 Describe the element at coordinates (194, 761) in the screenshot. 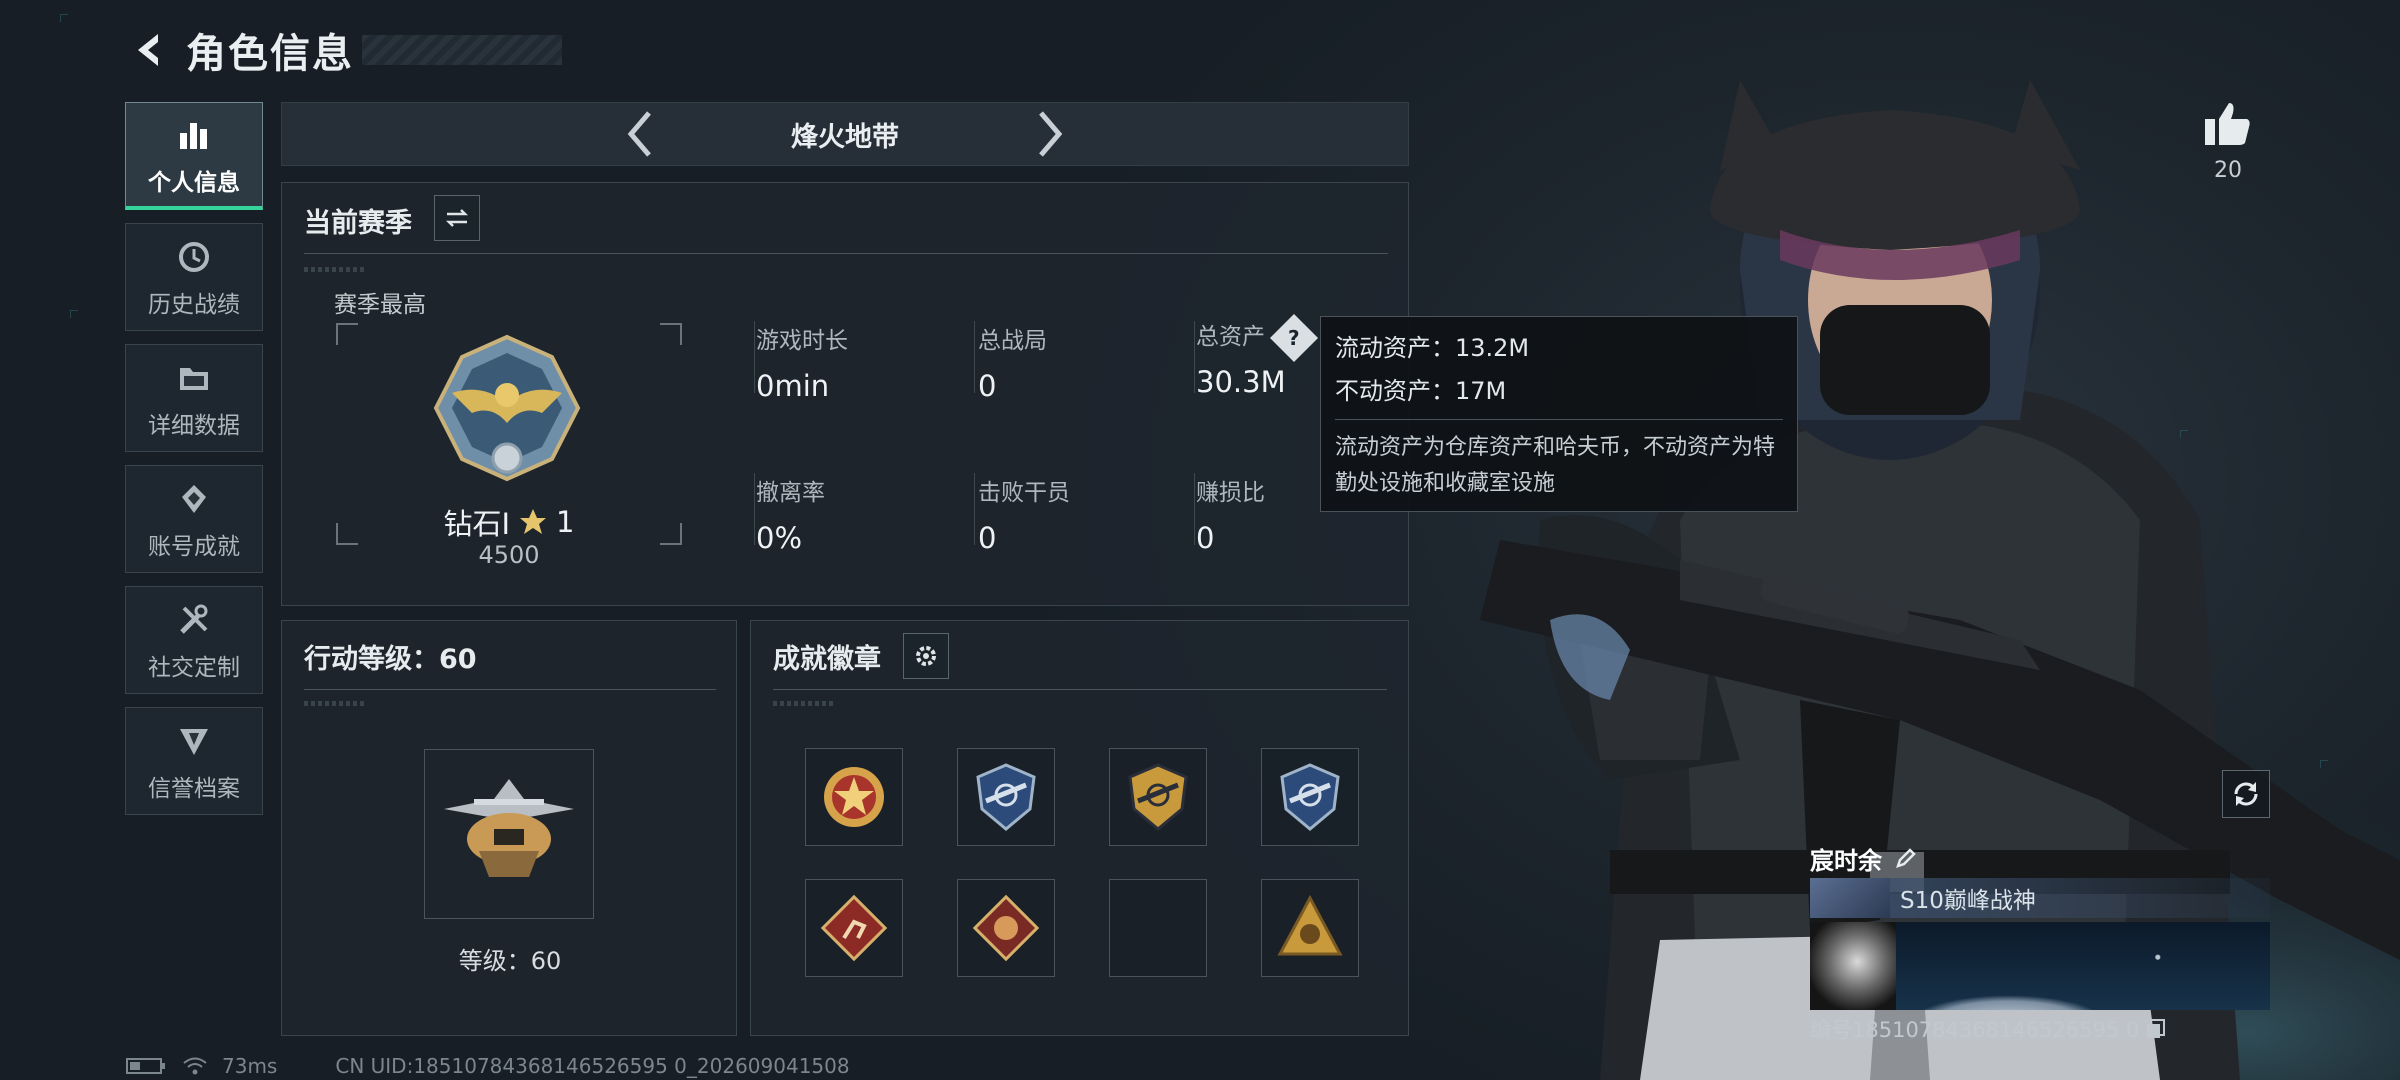

I see `sidebar-item-credit-record: 信誉档案` at that location.